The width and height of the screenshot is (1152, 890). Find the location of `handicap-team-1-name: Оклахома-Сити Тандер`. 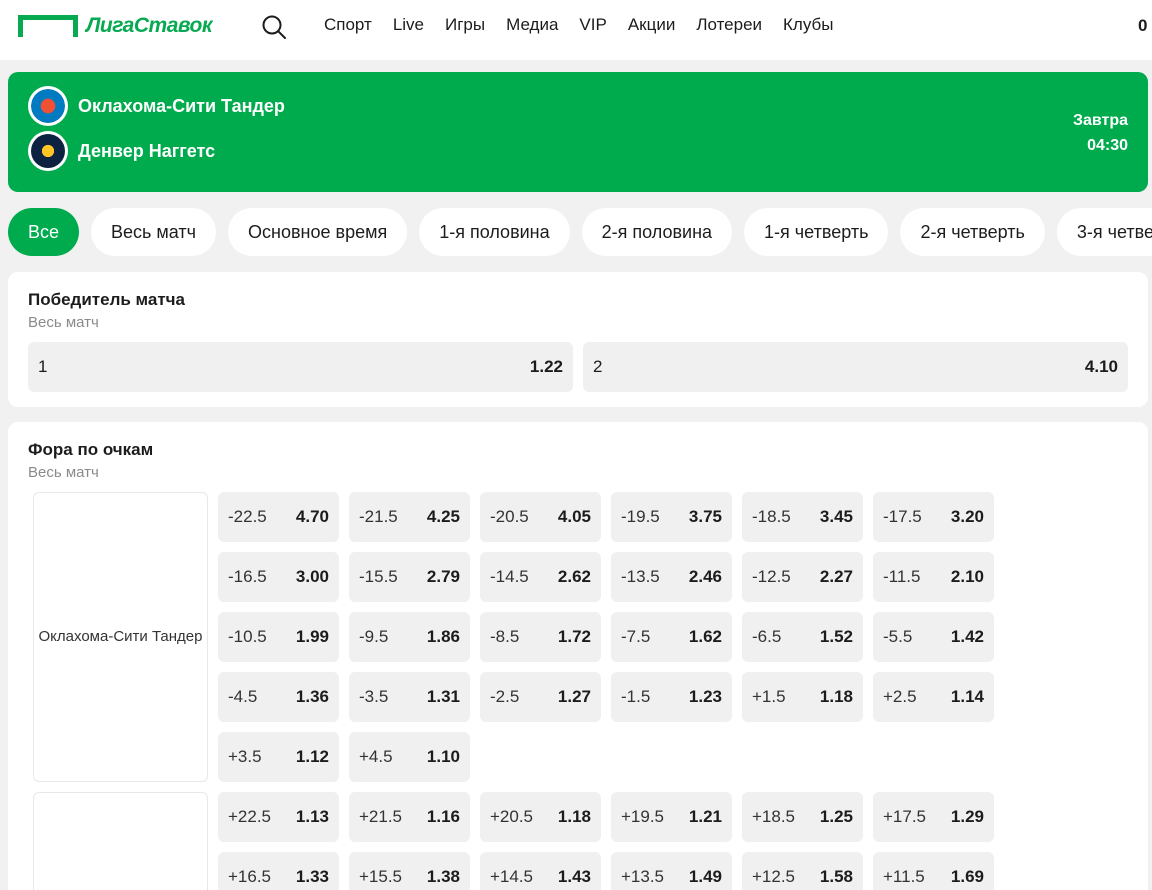

handicap-team-1-name: Оклахома-Сити Тандер is located at coordinates (120, 637).